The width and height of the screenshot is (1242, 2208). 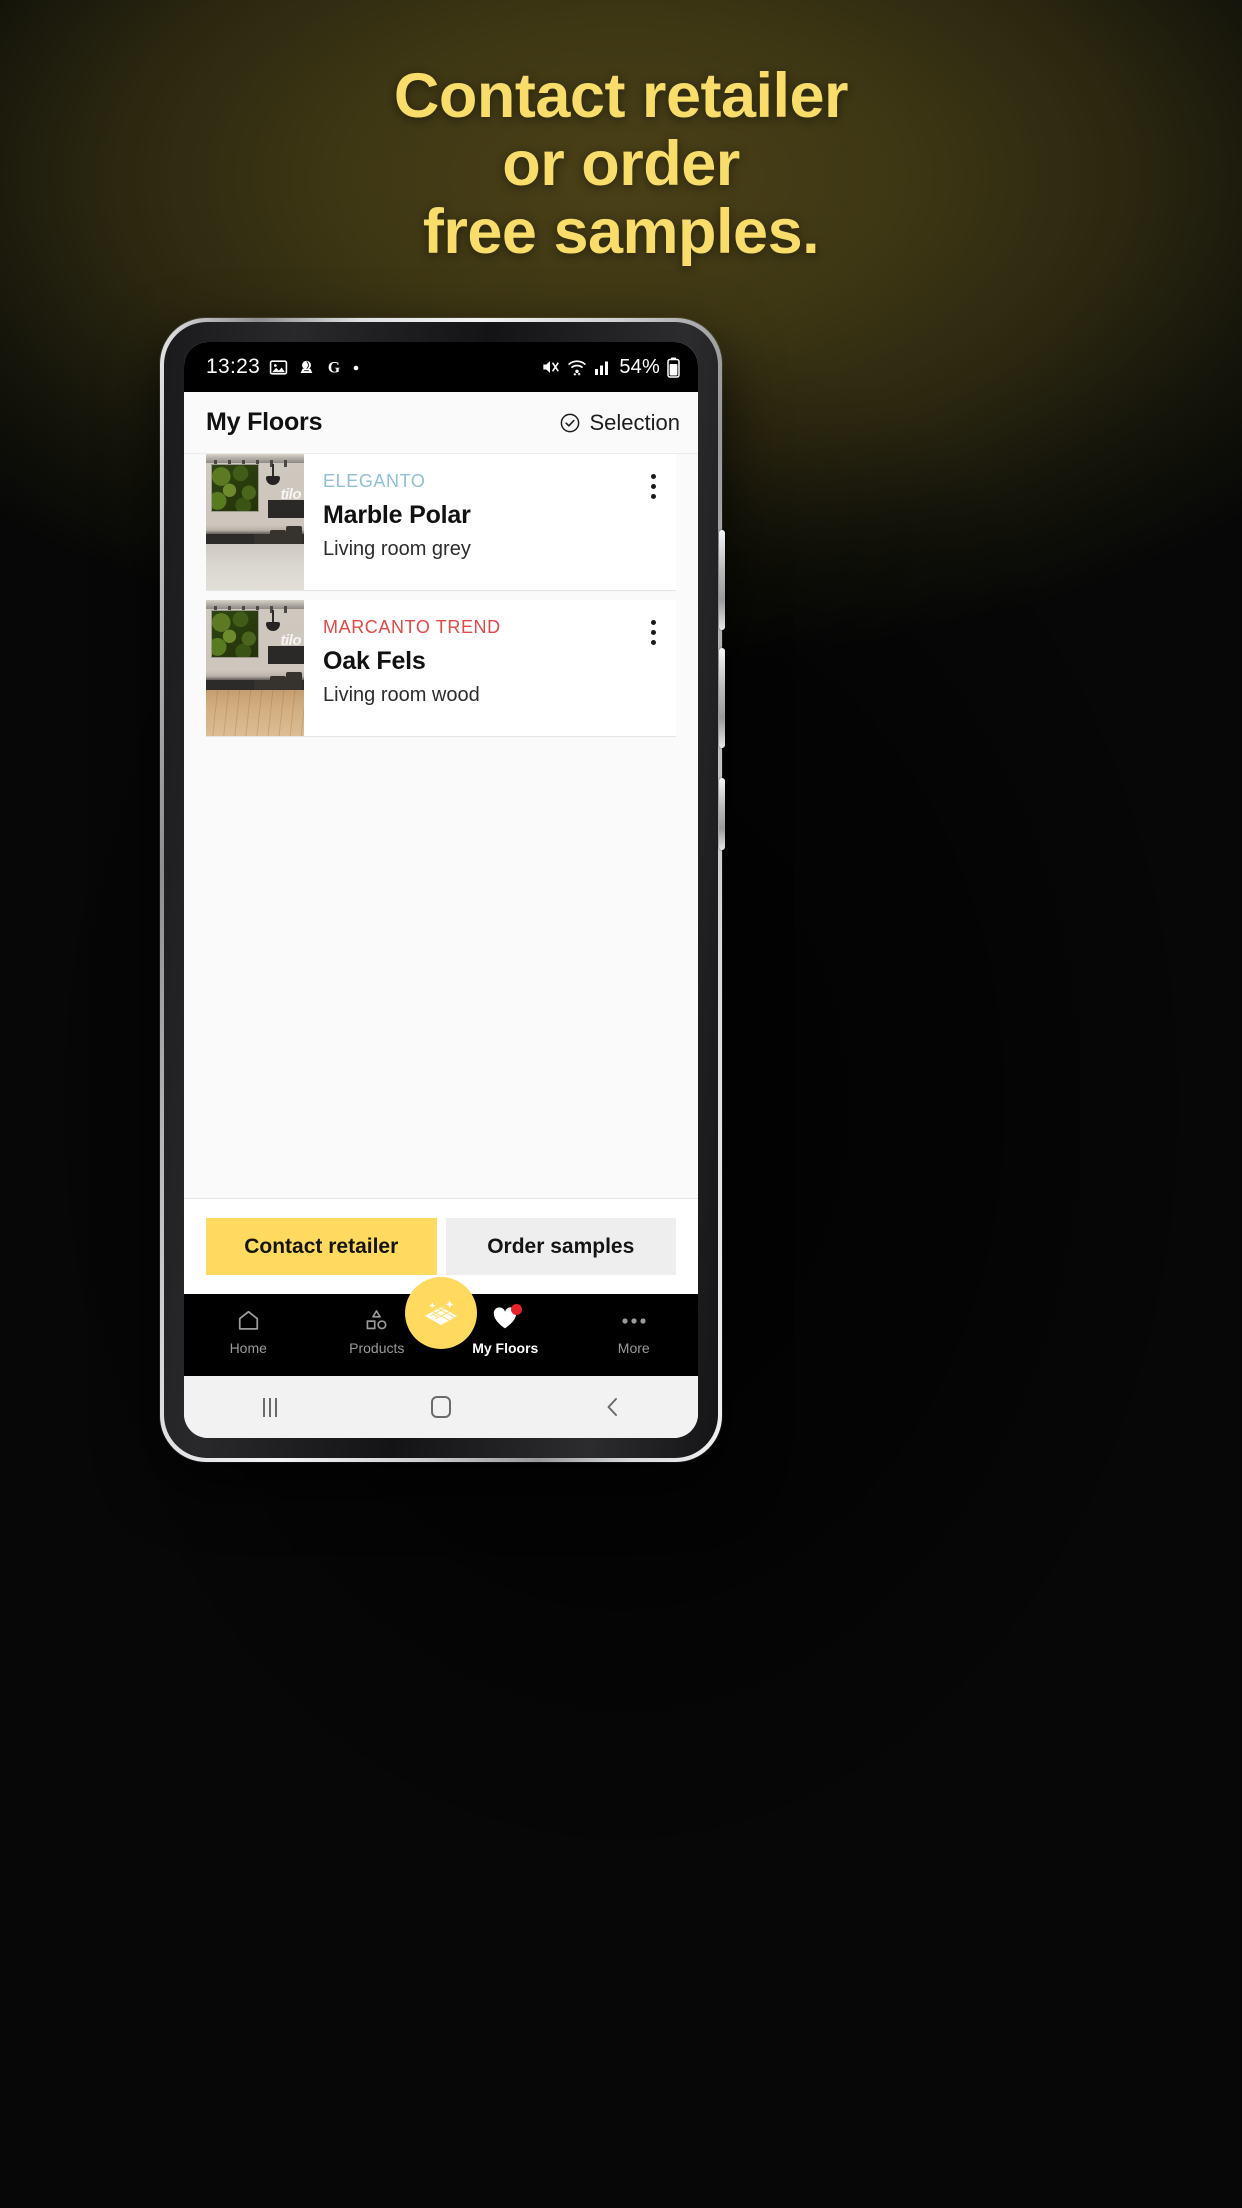 What do you see at coordinates (639, 366) in the screenshot?
I see `battery-percent-label: 54%` at bounding box center [639, 366].